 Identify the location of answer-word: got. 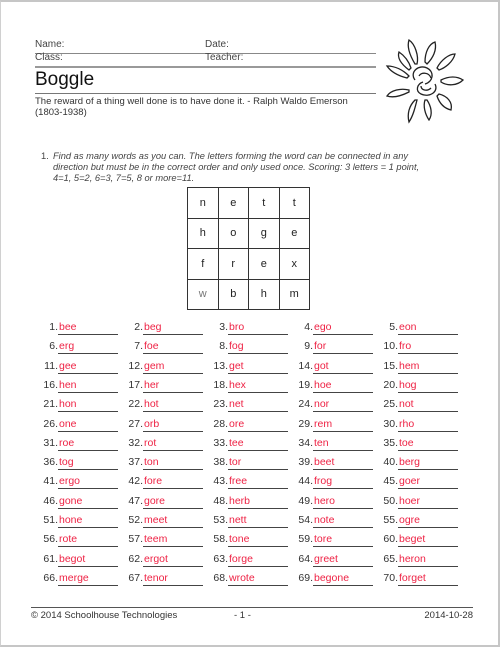
(343, 367).